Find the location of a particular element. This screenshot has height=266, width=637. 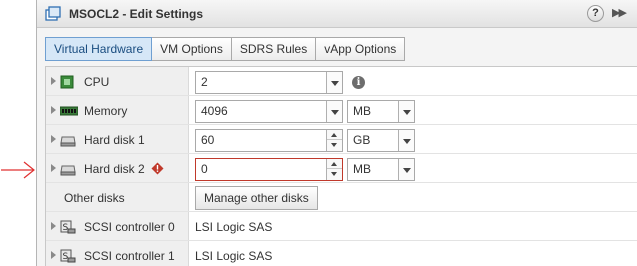

memory-label: Memory is located at coordinates (106, 111).